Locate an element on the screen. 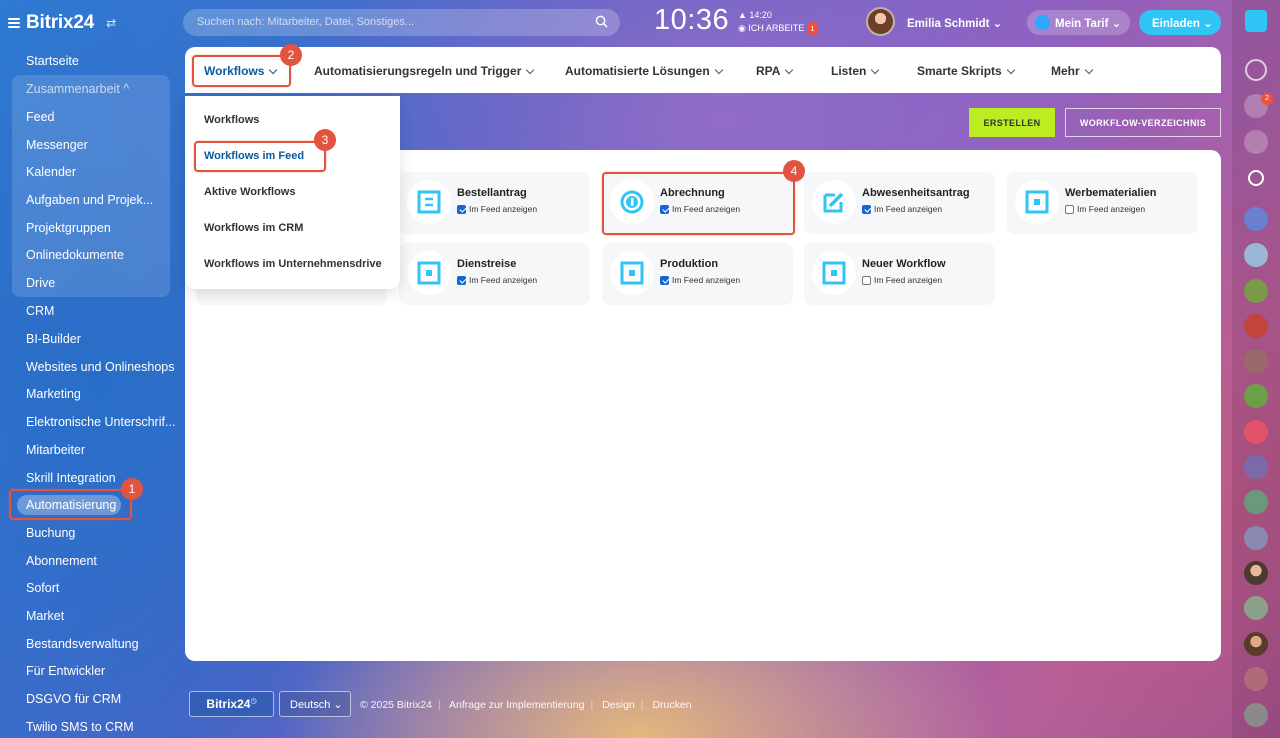 The image size is (1280, 738). workflow-card-abwesenheitsantrag: Abwesenheitsantrag Im Feed anzeigen is located at coordinates (899, 203).